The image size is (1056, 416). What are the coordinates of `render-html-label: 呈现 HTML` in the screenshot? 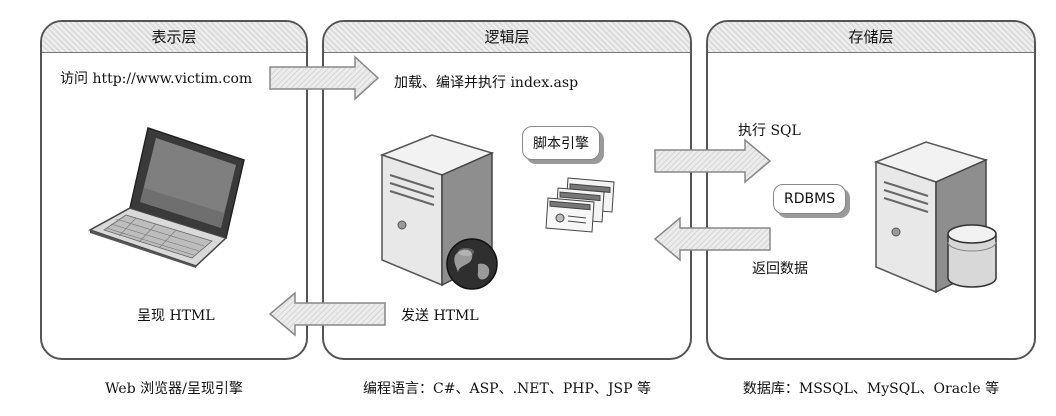 It's located at (176, 316).